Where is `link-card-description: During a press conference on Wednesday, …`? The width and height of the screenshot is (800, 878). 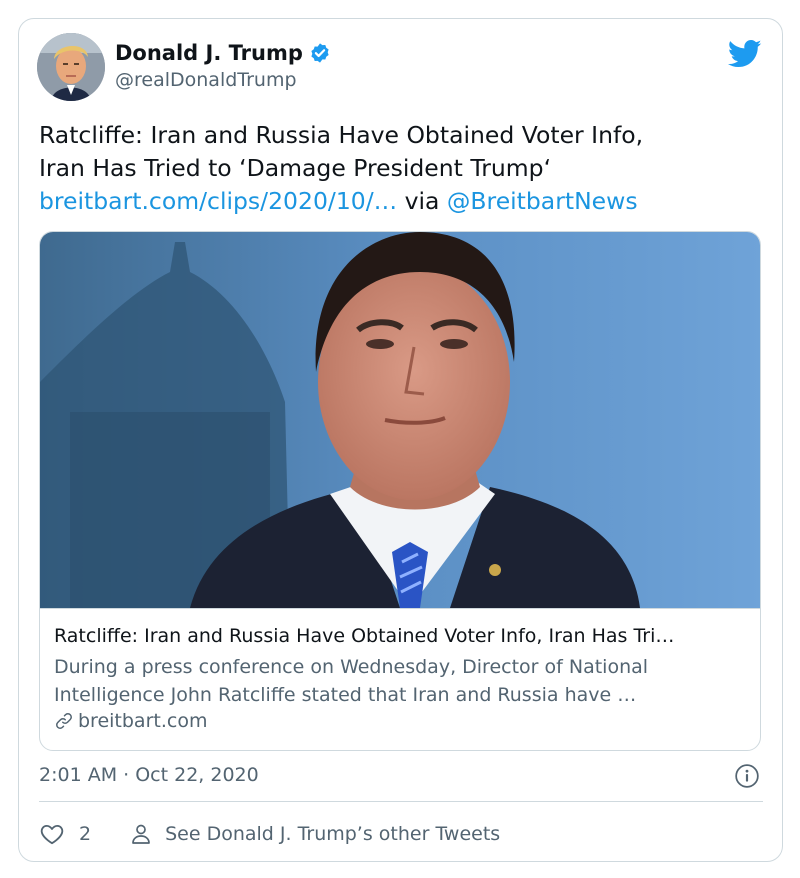 link-card-description: During a press conference on Wednesday, … is located at coordinates (401, 681).